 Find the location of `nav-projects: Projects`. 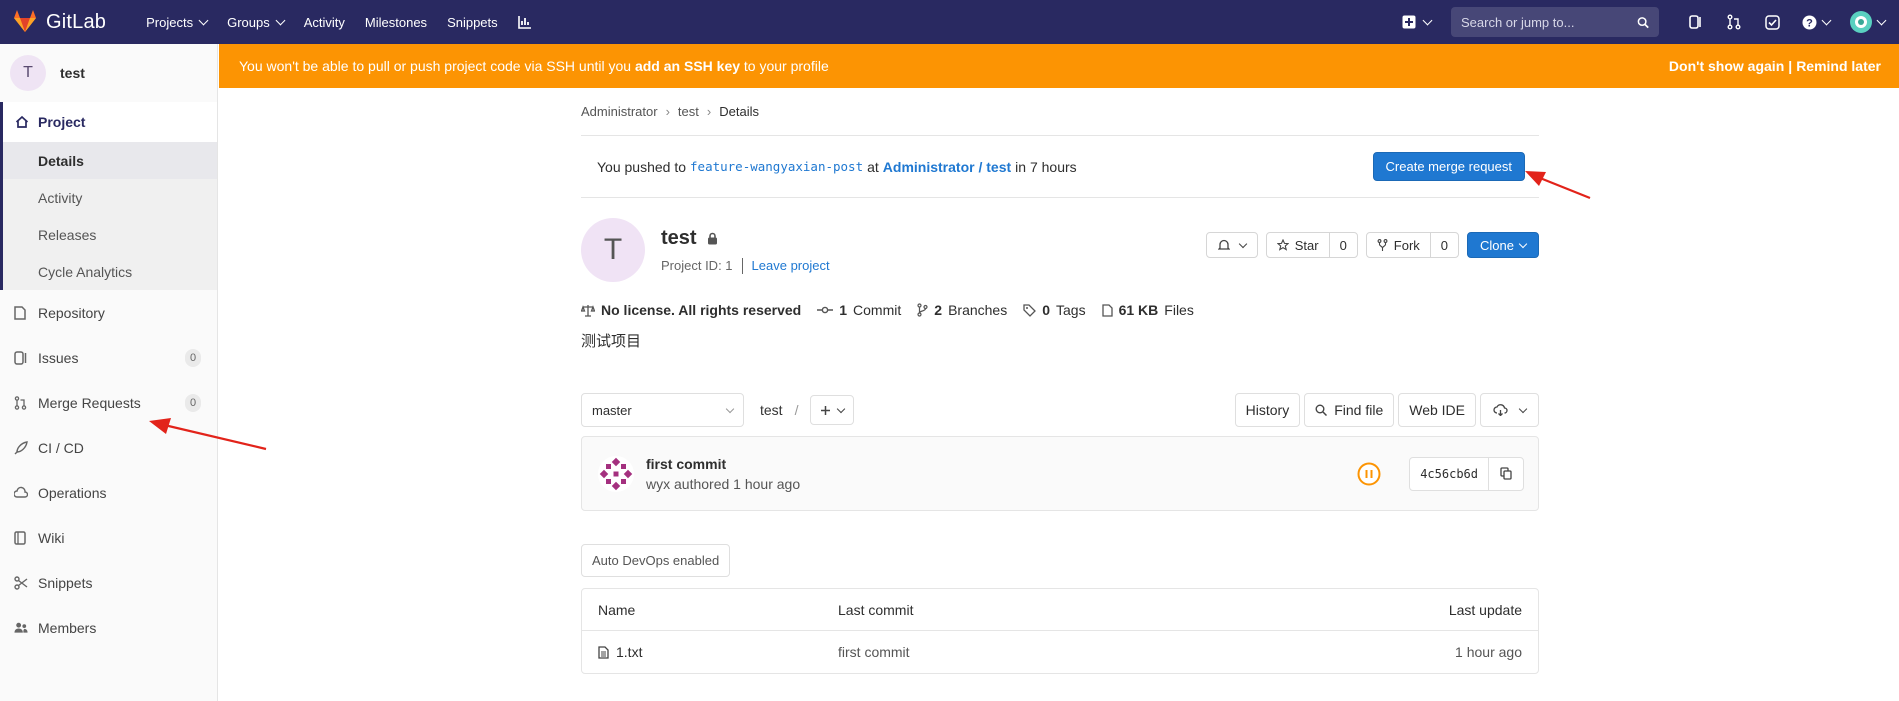

nav-projects: Projects is located at coordinates (176, 22).